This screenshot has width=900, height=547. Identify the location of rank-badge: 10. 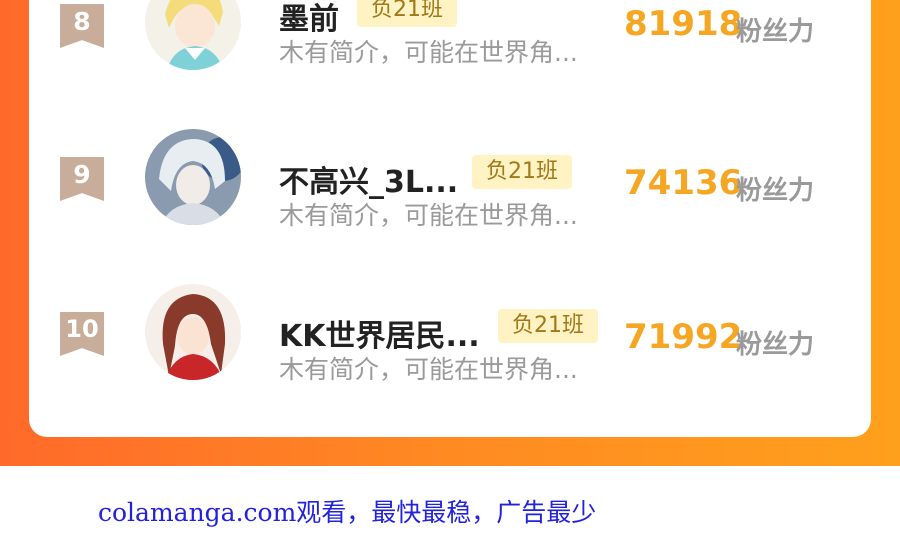
(82, 334).